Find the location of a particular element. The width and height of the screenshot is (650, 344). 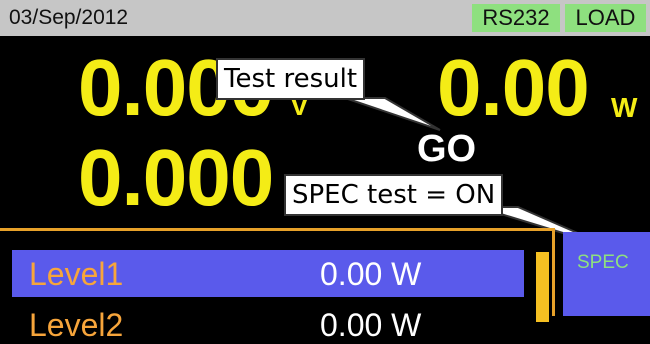

test-result-callout: Test result is located at coordinates (291, 79).